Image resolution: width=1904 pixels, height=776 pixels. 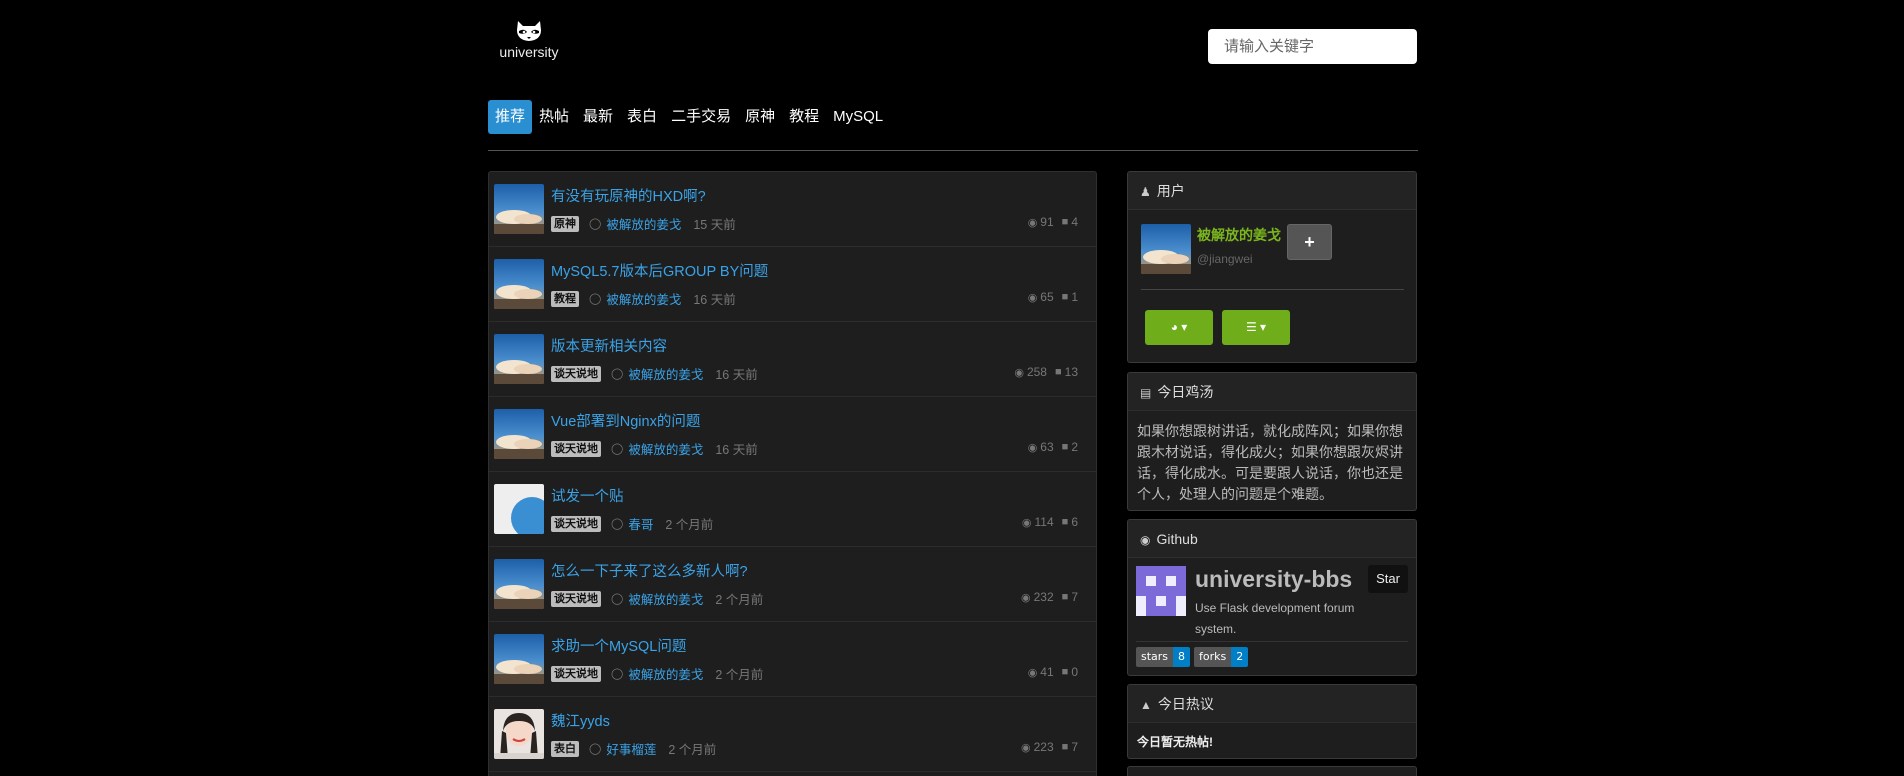 I want to click on hot-topics-header: ▲ 今日热议, so click(x=1272, y=704).